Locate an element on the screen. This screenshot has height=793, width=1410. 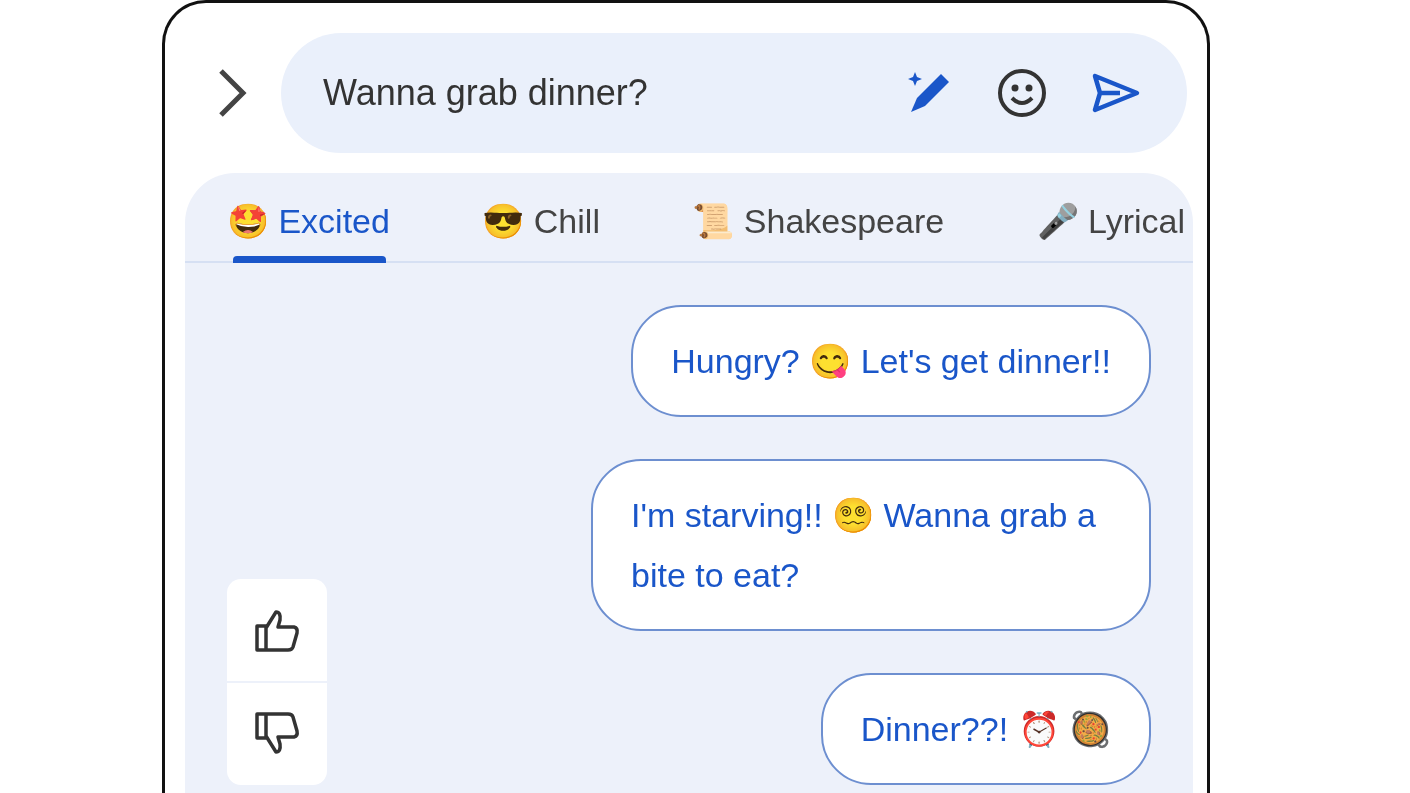
suggested-reply: Hungry? 😋 Let's get dinner!! is located at coordinates (891, 361).